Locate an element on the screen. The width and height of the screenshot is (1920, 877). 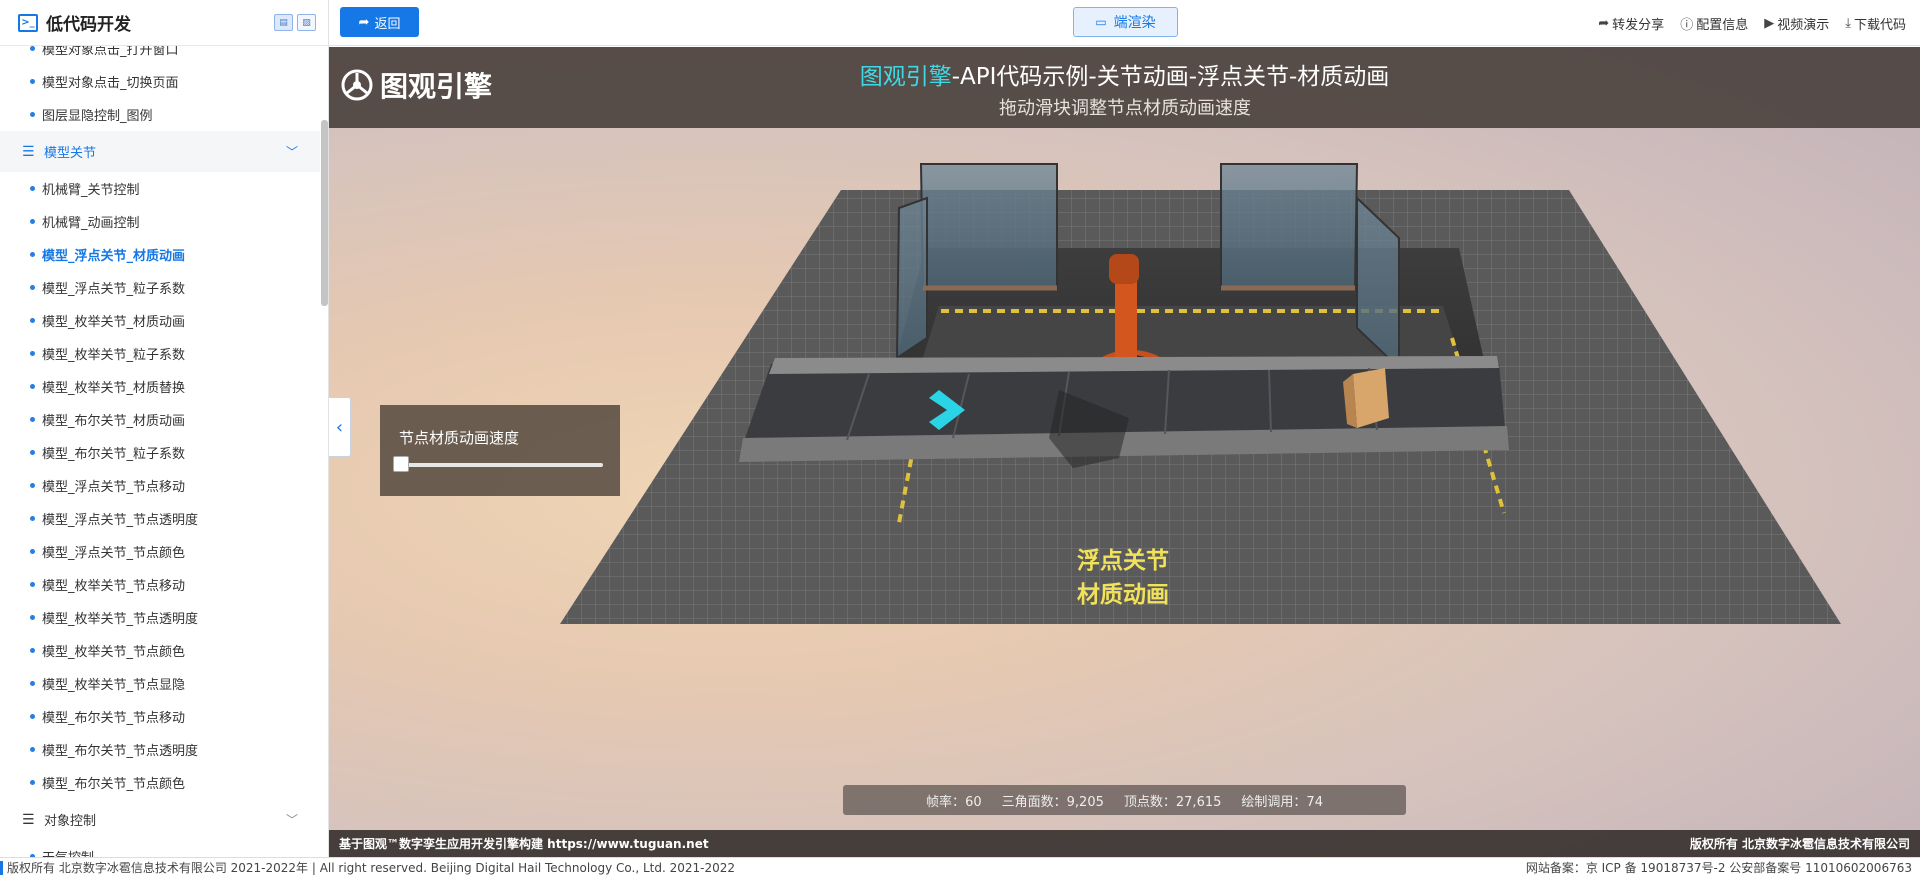
back-button: ➦ 返回 is located at coordinates (379, 22).